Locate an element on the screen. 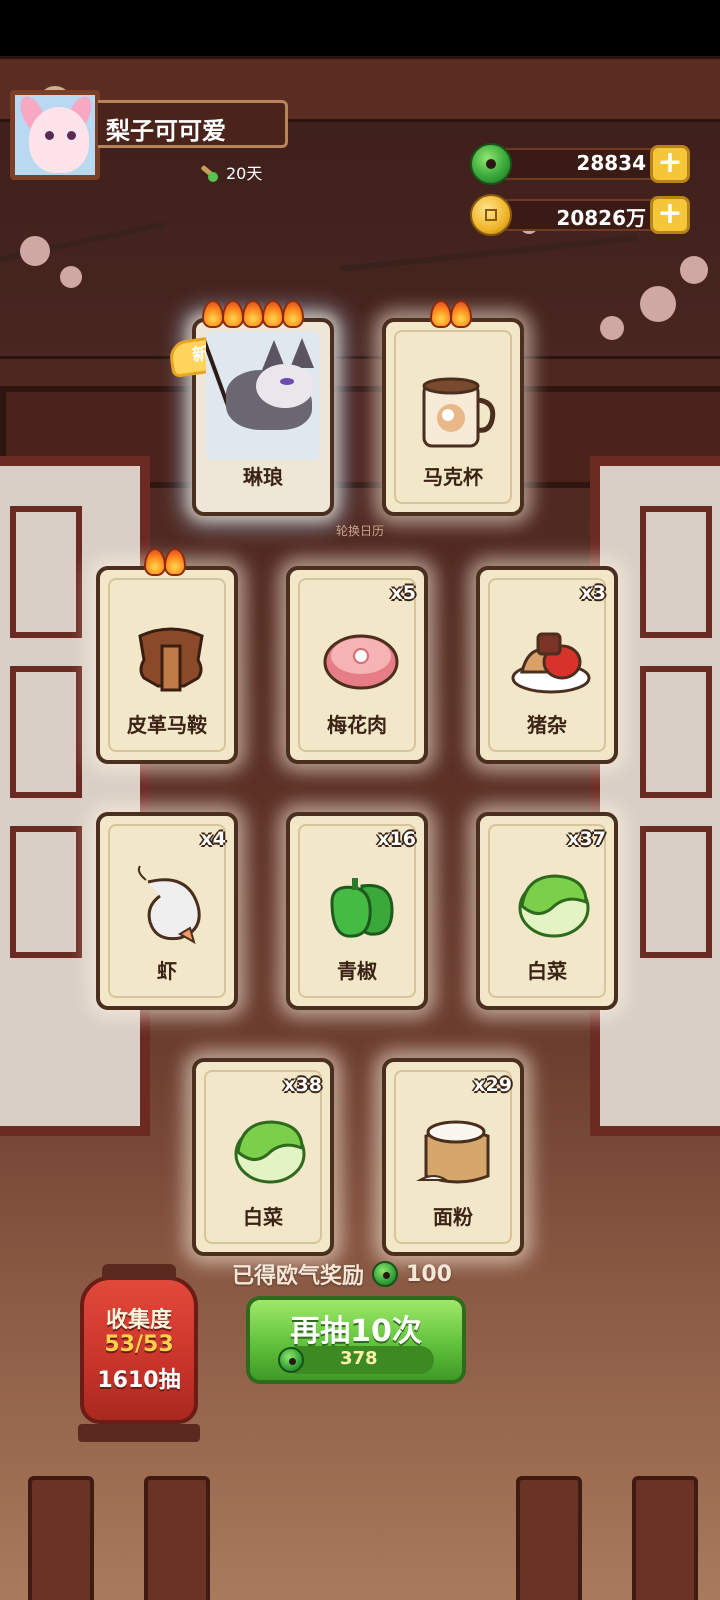  reward-card-saddle: 皮革马鞍 is located at coordinates (167, 656).